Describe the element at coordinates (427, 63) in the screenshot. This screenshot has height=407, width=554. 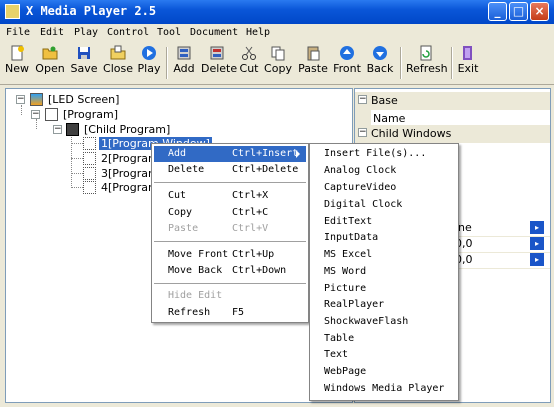
I see `refresh-button: Refresh` at that location.